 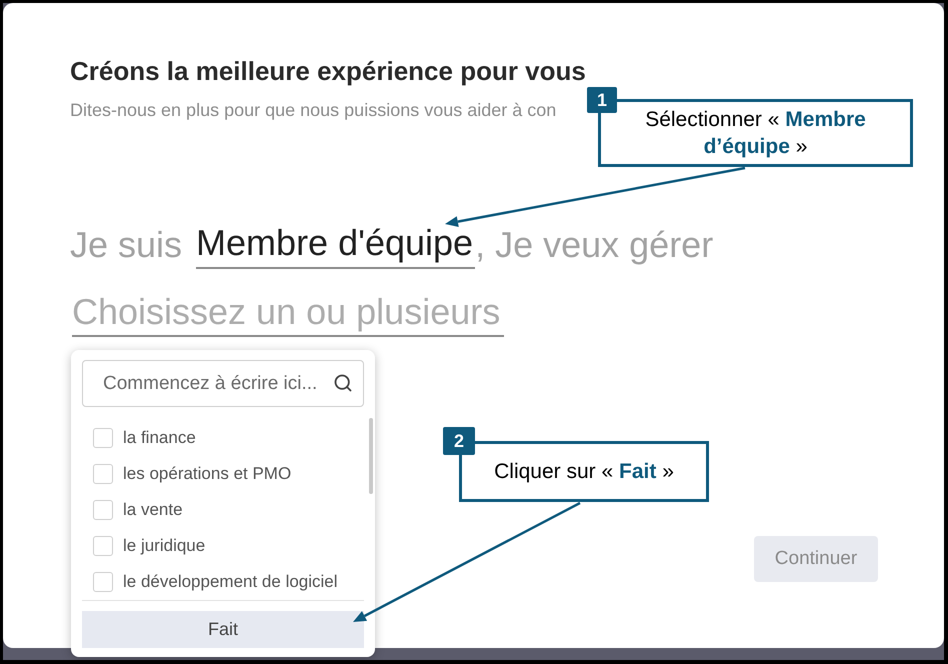 I want to click on option-label: la vente, so click(x=153, y=510).